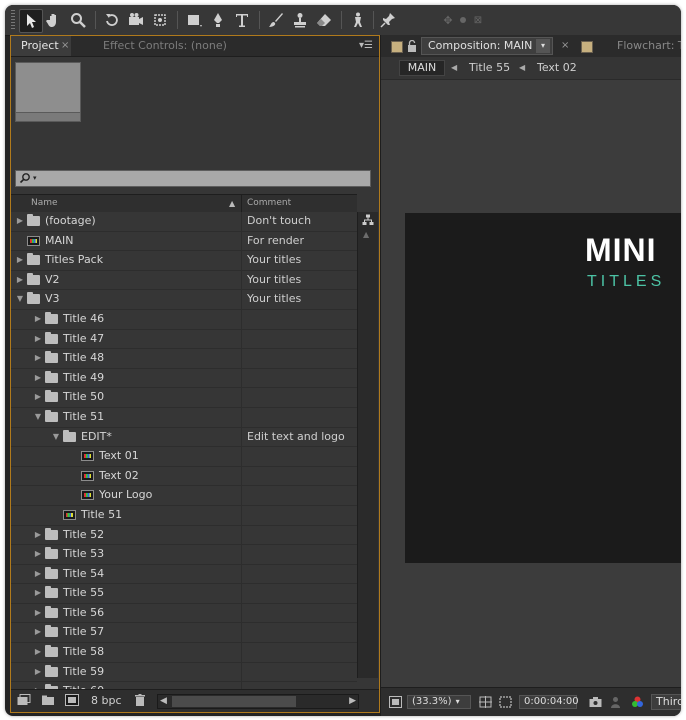 This screenshot has width=686, height=720. Describe the element at coordinates (136, 20) in the screenshot. I see `camera-tool-icon` at that location.